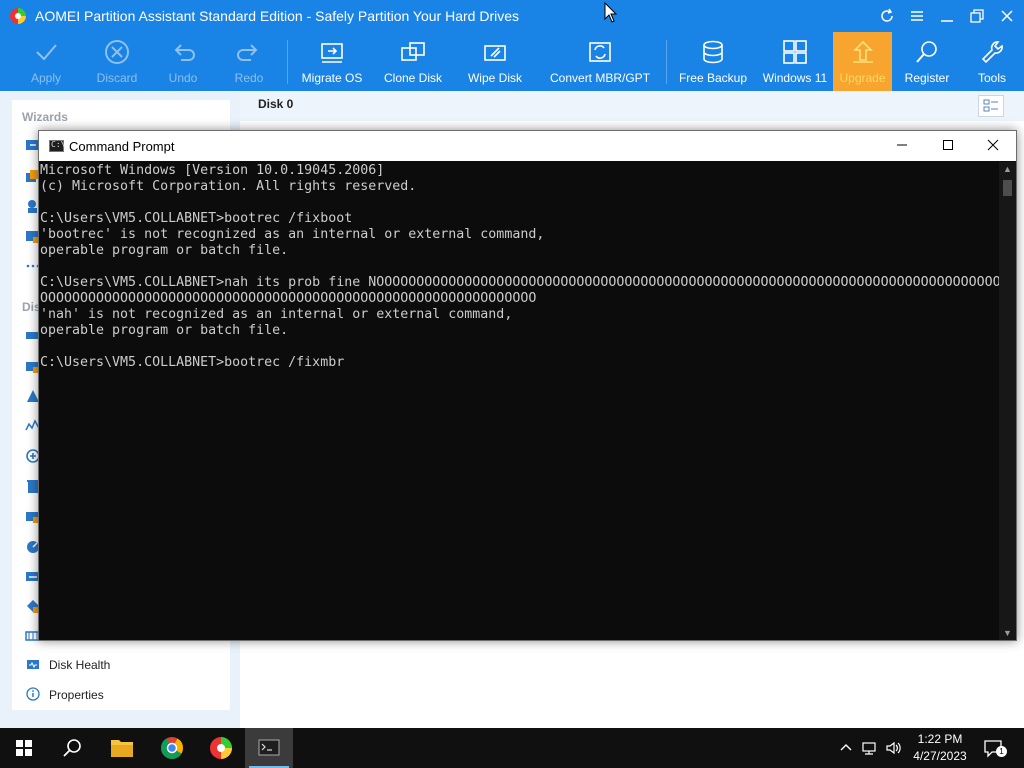 The height and width of the screenshot is (768, 1024). Describe the element at coordinates (992, 52) in the screenshot. I see `wrench-icon` at that location.